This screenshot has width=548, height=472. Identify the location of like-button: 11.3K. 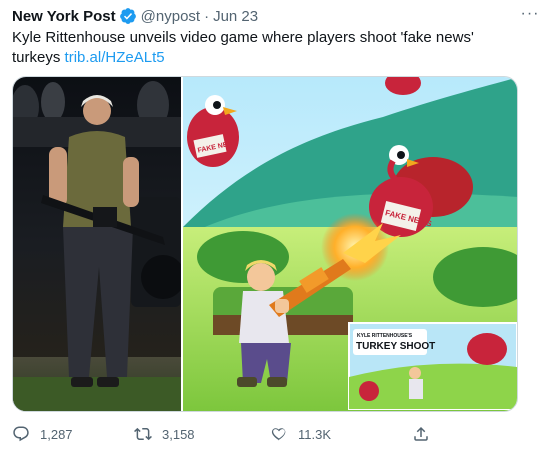
(300, 434).